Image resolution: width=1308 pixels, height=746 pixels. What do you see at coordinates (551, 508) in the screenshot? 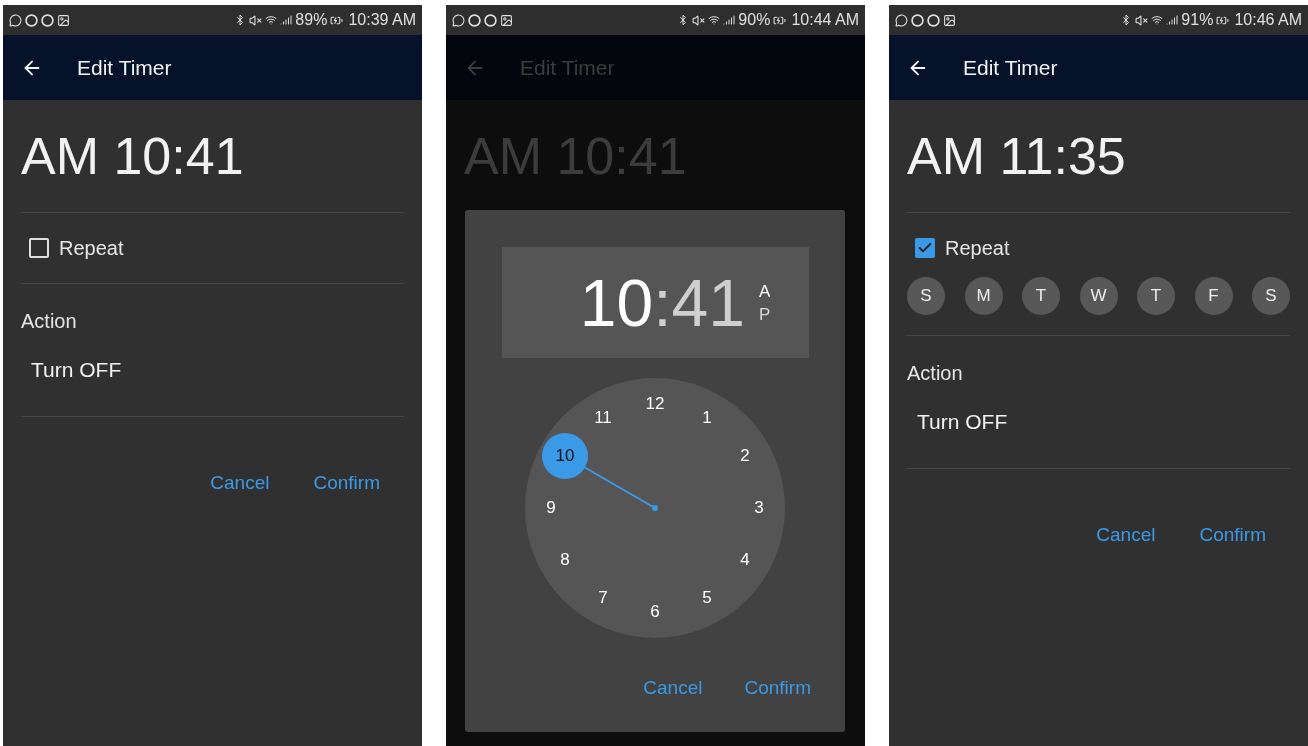
I see `clock-number: 9` at bounding box center [551, 508].